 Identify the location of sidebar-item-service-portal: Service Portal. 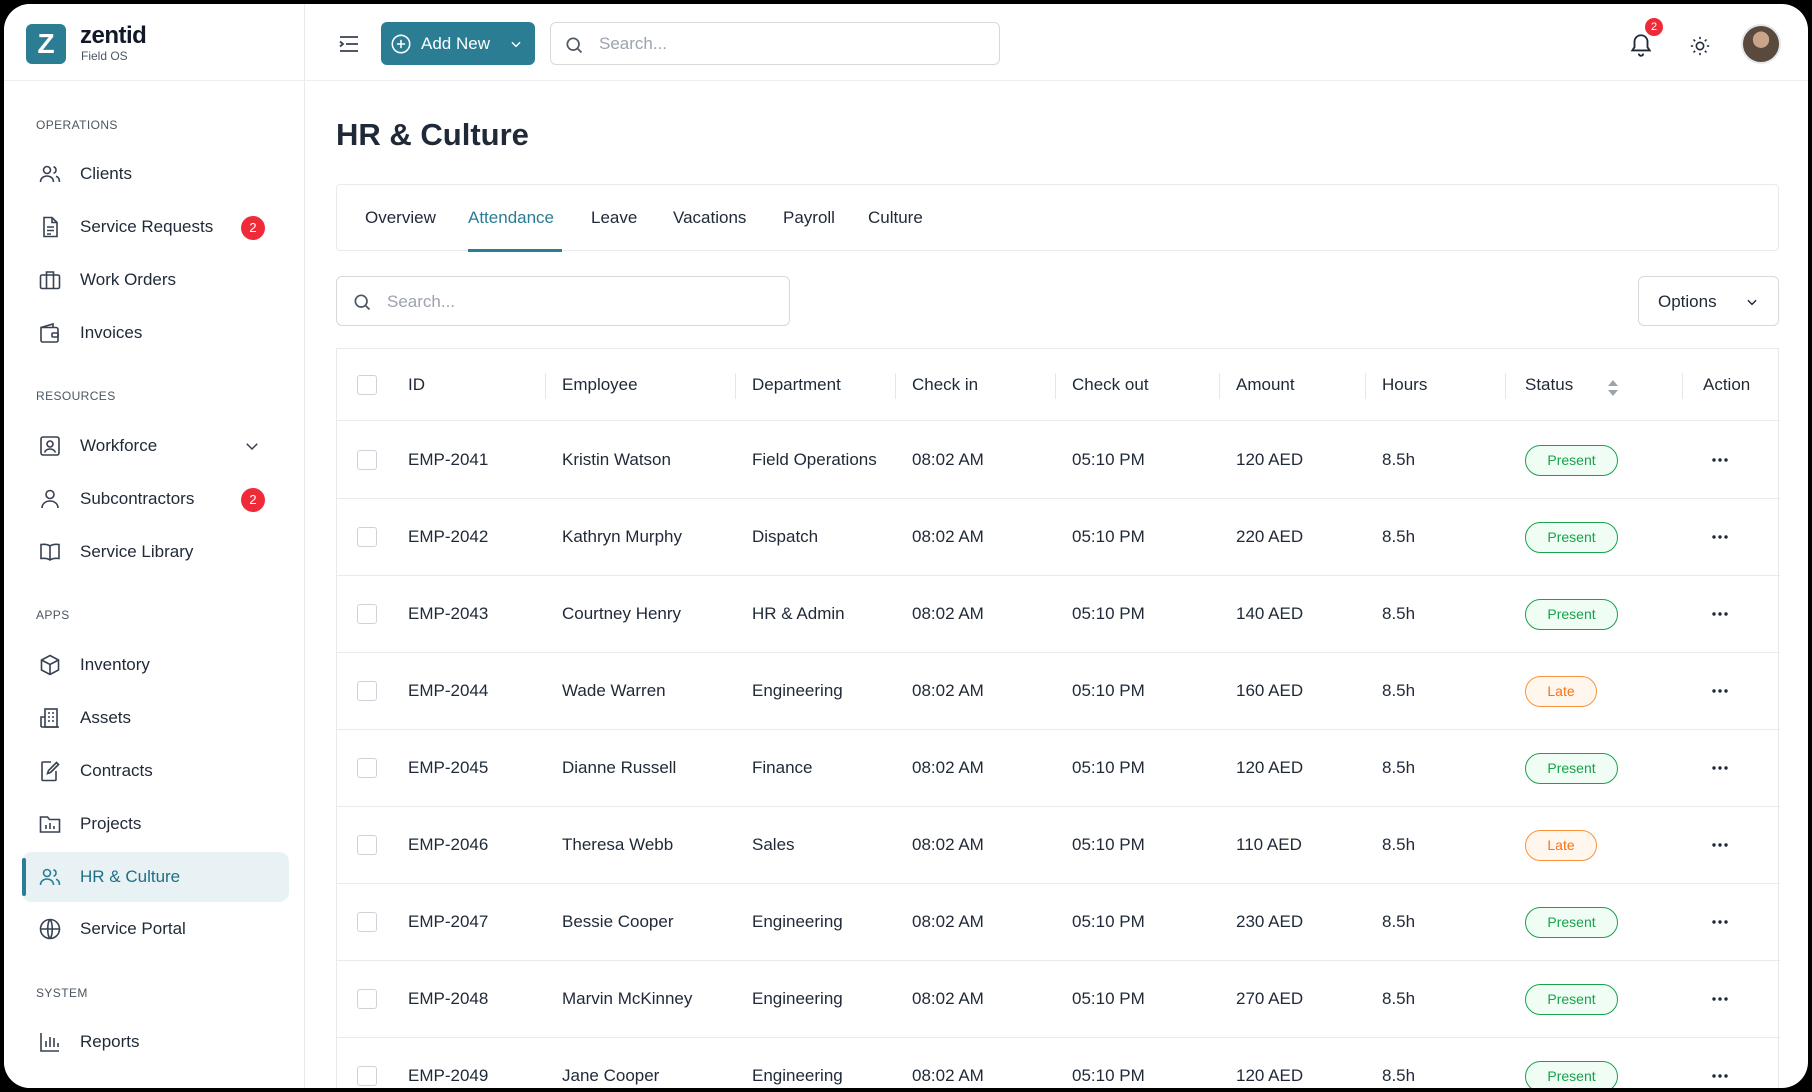
(155, 929).